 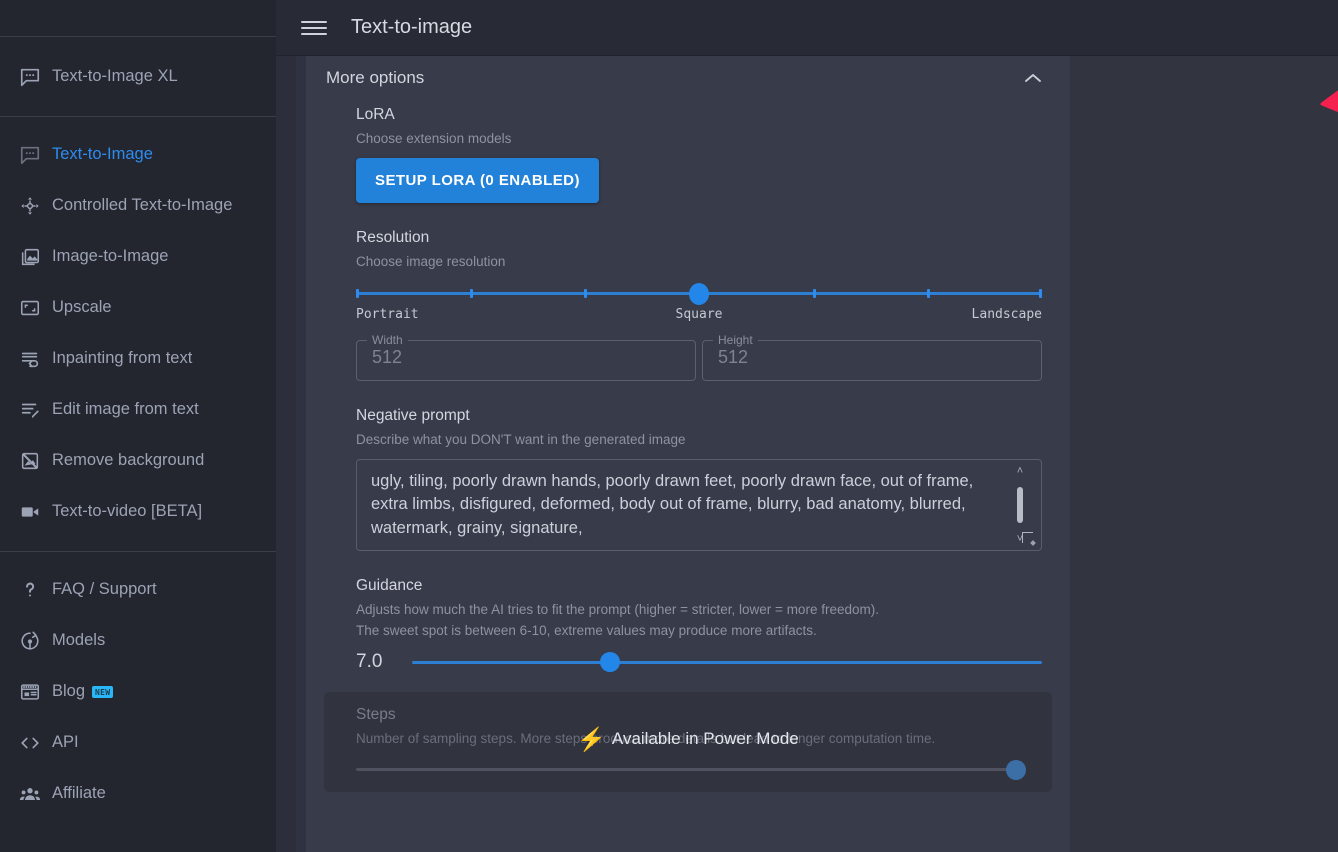 What do you see at coordinates (79, 793) in the screenshot?
I see `sidebar-item-label: Affiliate` at bounding box center [79, 793].